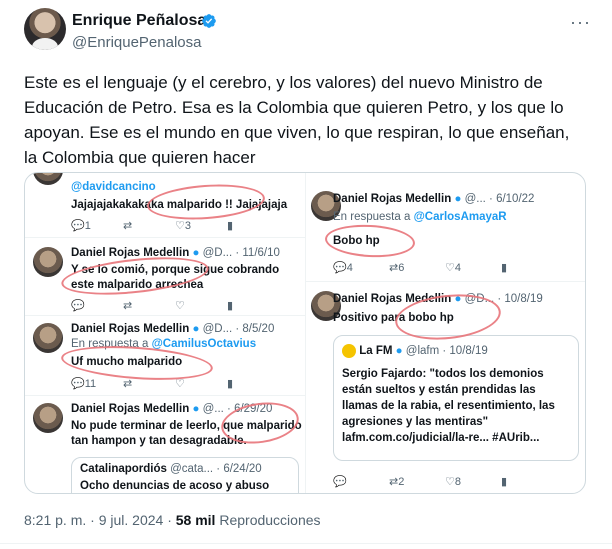 This screenshot has width=612, height=549. What do you see at coordinates (175, 486) in the screenshot?
I see `quoted-text: Ocho denuncias de acoso y abuso` at bounding box center [175, 486].